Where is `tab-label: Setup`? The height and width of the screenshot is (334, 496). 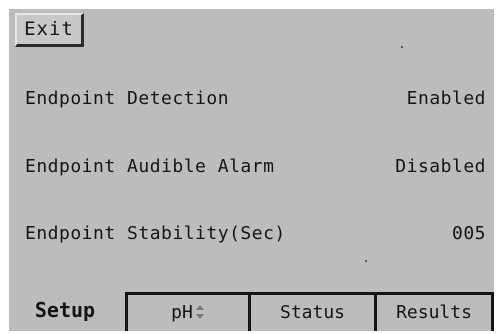
tab-label: Setup is located at coordinates (65, 310).